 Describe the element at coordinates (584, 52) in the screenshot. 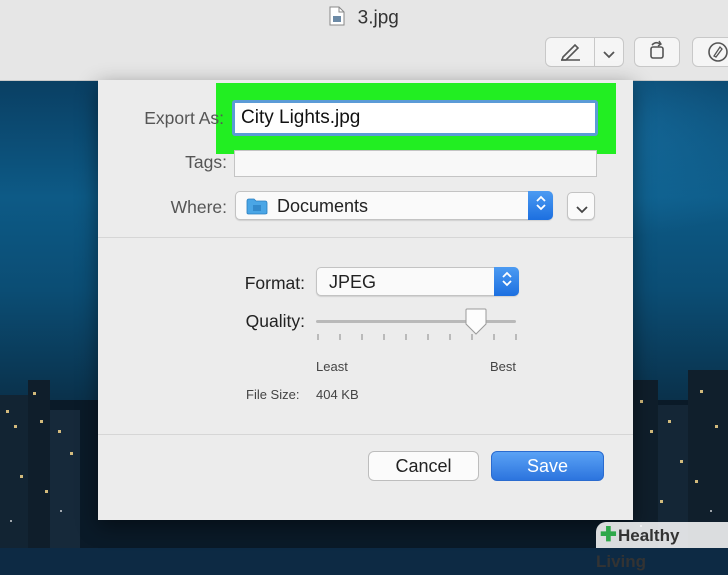

I see `markup-tools-button` at that location.